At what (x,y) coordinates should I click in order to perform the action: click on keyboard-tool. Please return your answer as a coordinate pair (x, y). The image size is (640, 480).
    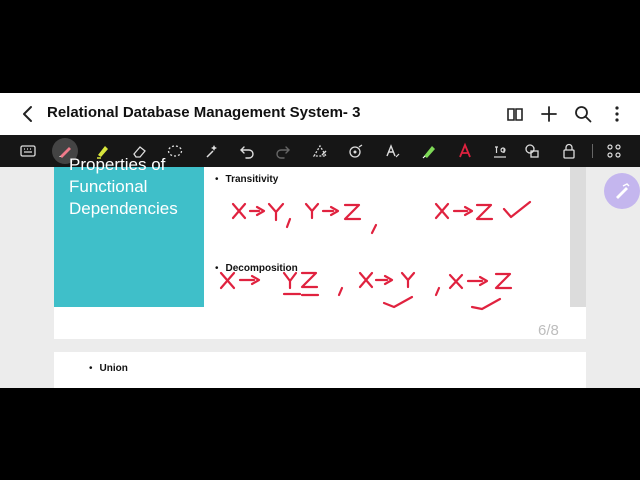
    Looking at the image, I should click on (28, 151).